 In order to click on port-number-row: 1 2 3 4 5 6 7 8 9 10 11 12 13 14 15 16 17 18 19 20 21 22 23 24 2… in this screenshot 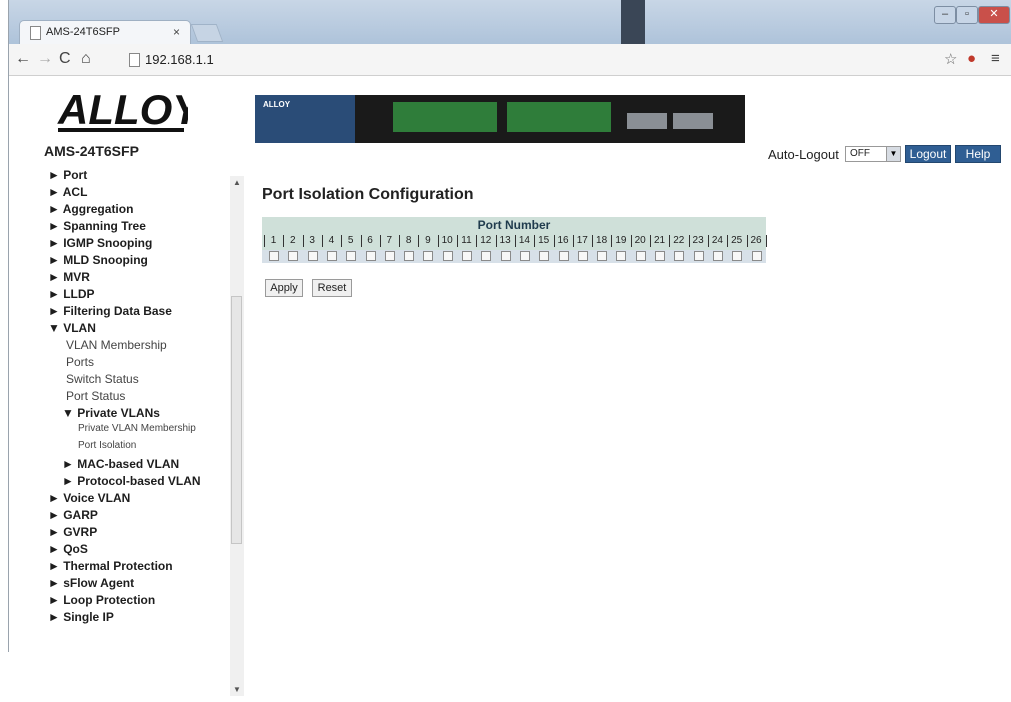, I will do `click(514, 241)`.